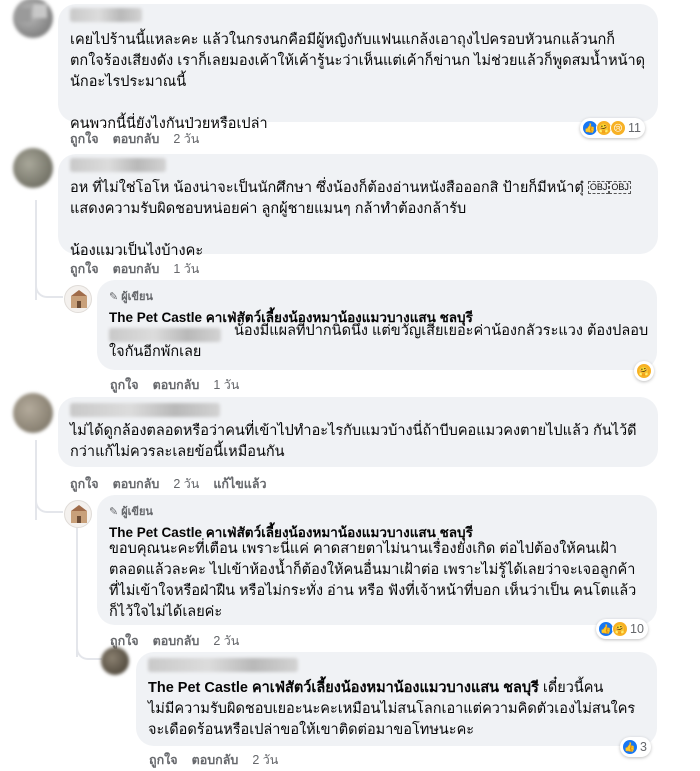 The height and width of the screenshot is (771, 700). What do you see at coordinates (168, 484) in the screenshot?
I see `comment-actions: ถูกใจ ตอบกลับ 2 วัน แก้ไขแล้ว` at bounding box center [168, 484].